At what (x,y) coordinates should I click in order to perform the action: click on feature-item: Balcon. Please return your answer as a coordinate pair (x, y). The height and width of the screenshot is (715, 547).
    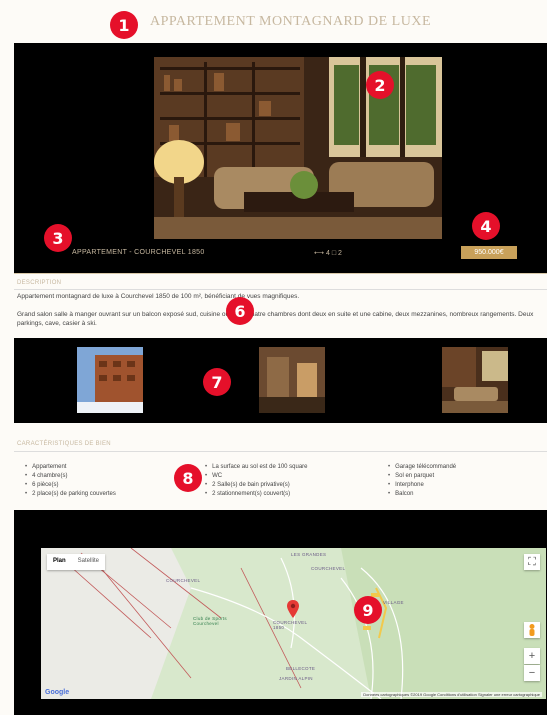
    Looking at the image, I should click on (422, 494).